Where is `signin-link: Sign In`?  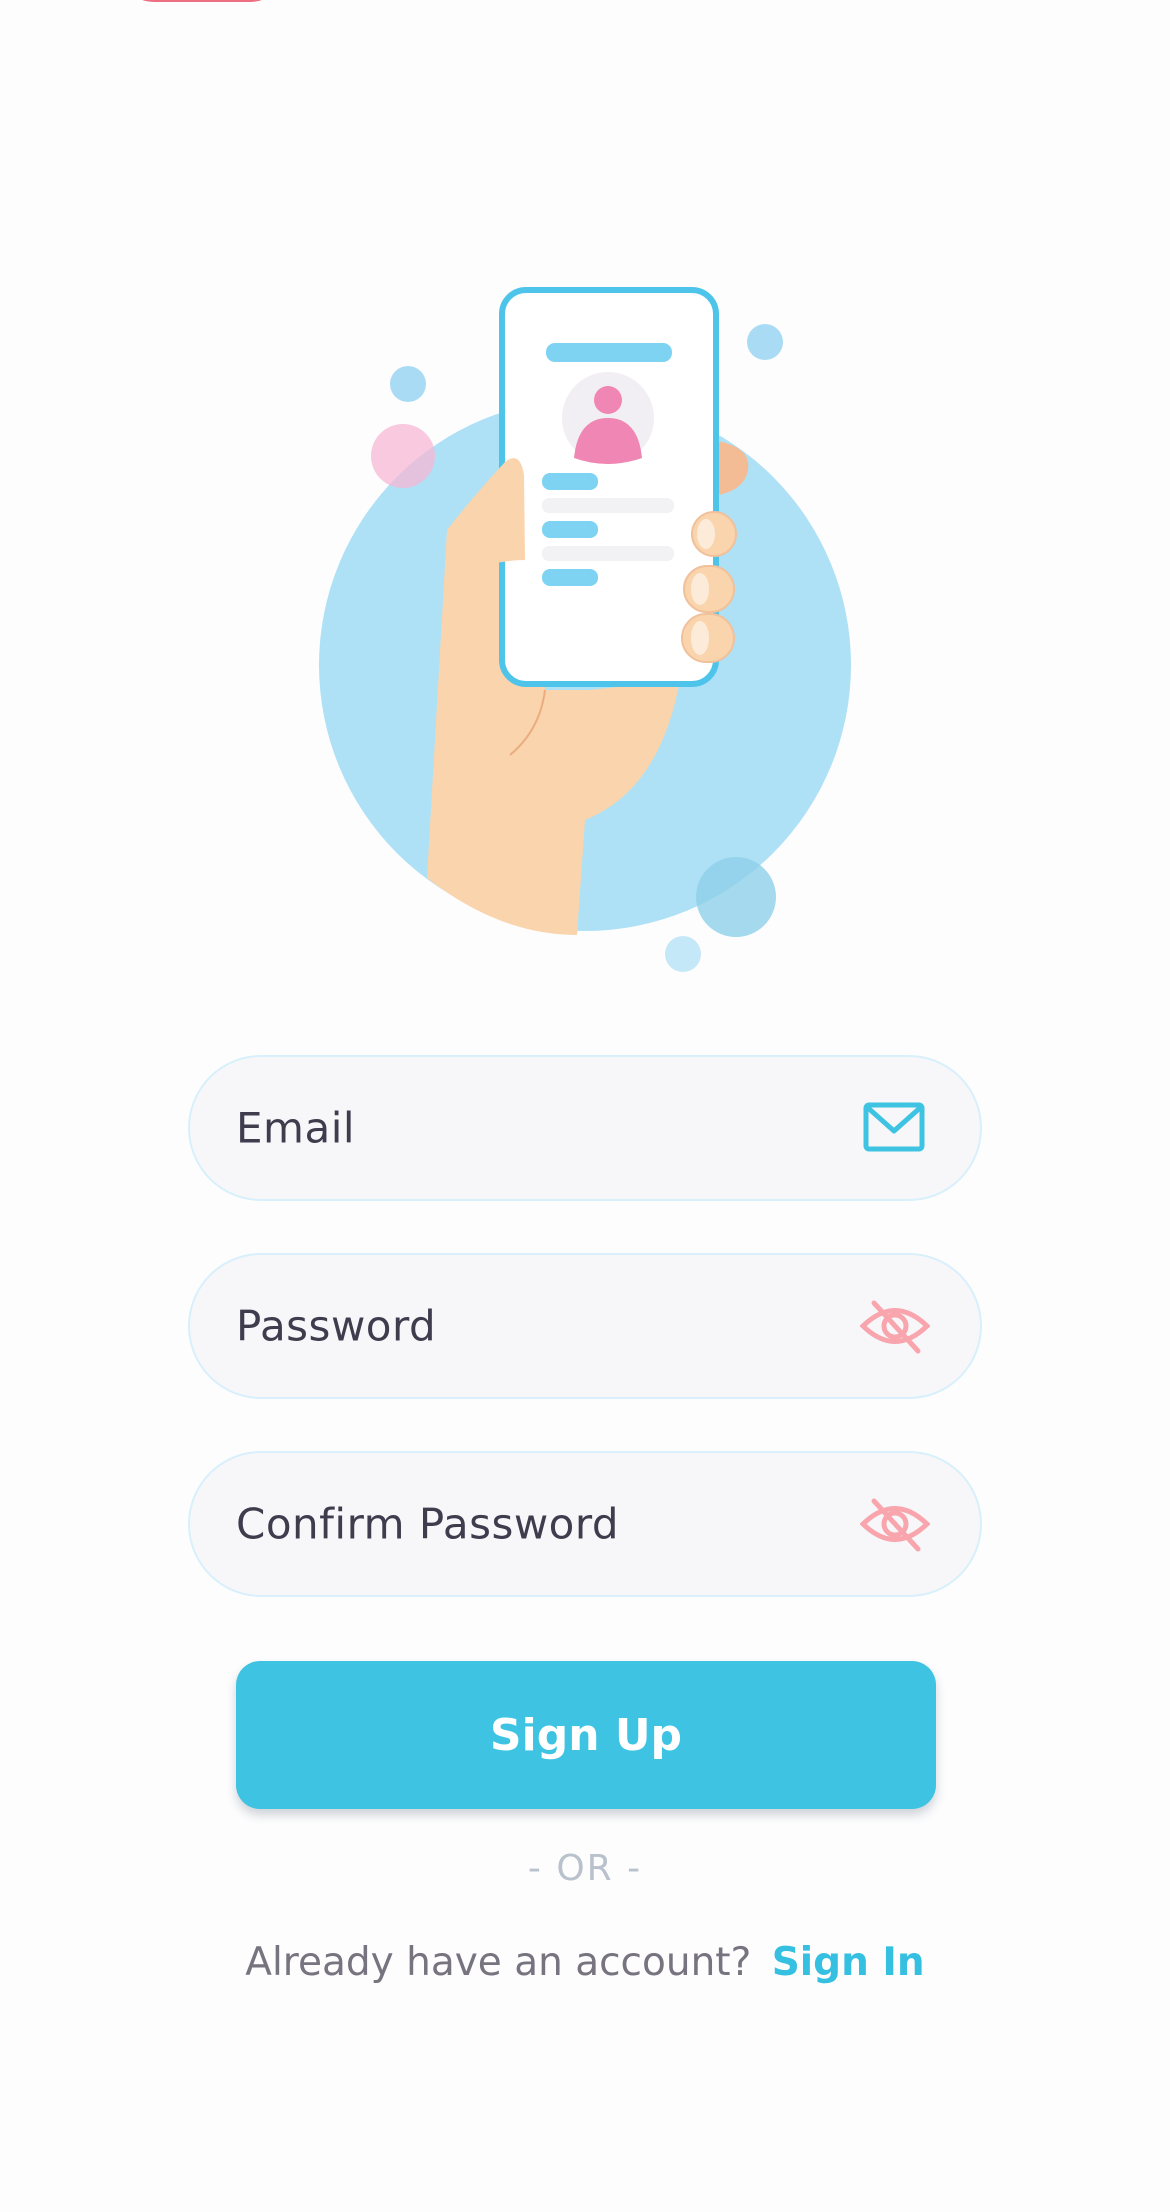
signin-link: Sign In is located at coordinates (848, 1962).